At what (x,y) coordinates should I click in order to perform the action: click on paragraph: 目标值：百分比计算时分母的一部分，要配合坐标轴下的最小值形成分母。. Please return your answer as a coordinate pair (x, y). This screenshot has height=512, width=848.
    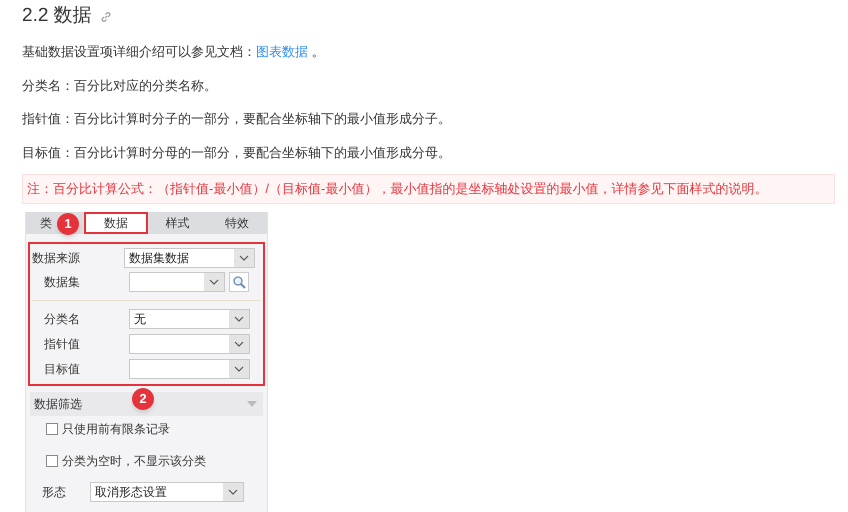
    Looking at the image, I should click on (237, 153).